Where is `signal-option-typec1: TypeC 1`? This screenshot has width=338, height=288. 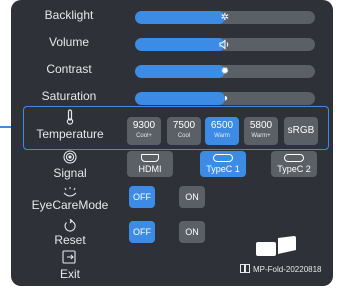
signal-option-typec1: TypeC 1 is located at coordinates (223, 164).